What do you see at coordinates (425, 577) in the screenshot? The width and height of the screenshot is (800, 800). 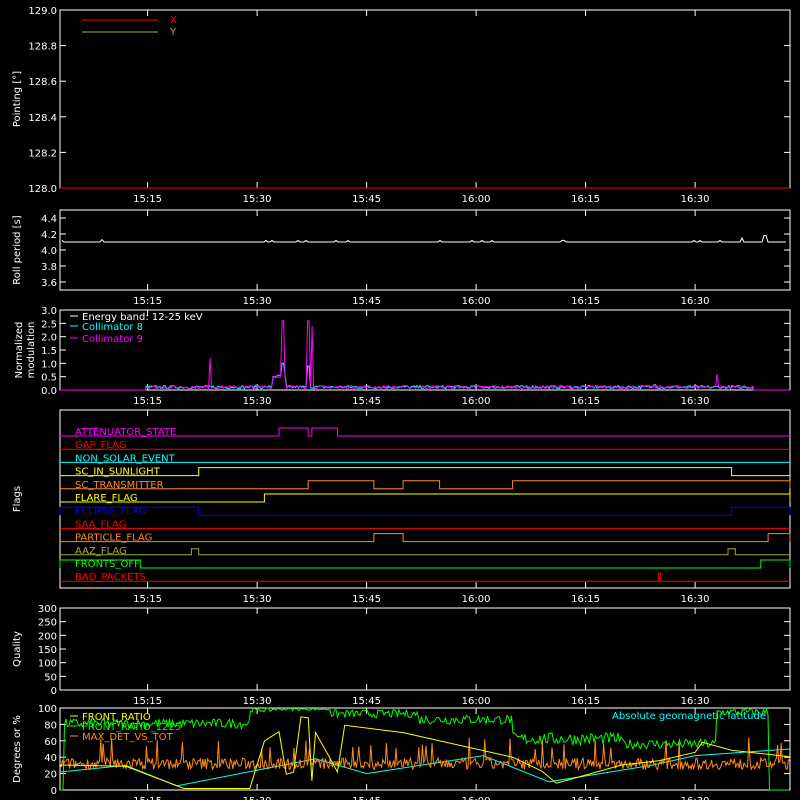 I see `flag-line-bad_packets` at bounding box center [425, 577].